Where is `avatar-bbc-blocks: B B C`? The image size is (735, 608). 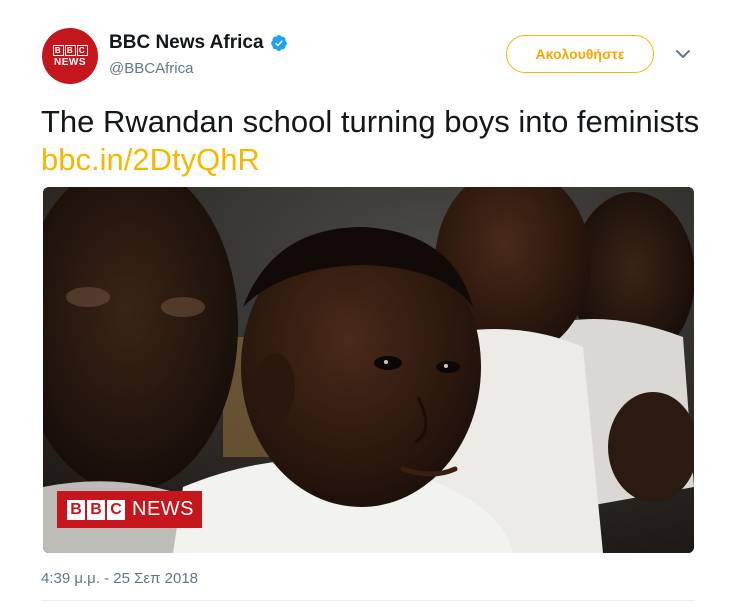 avatar-bbc-blocks: B B C is located at coordinates (70, 50).